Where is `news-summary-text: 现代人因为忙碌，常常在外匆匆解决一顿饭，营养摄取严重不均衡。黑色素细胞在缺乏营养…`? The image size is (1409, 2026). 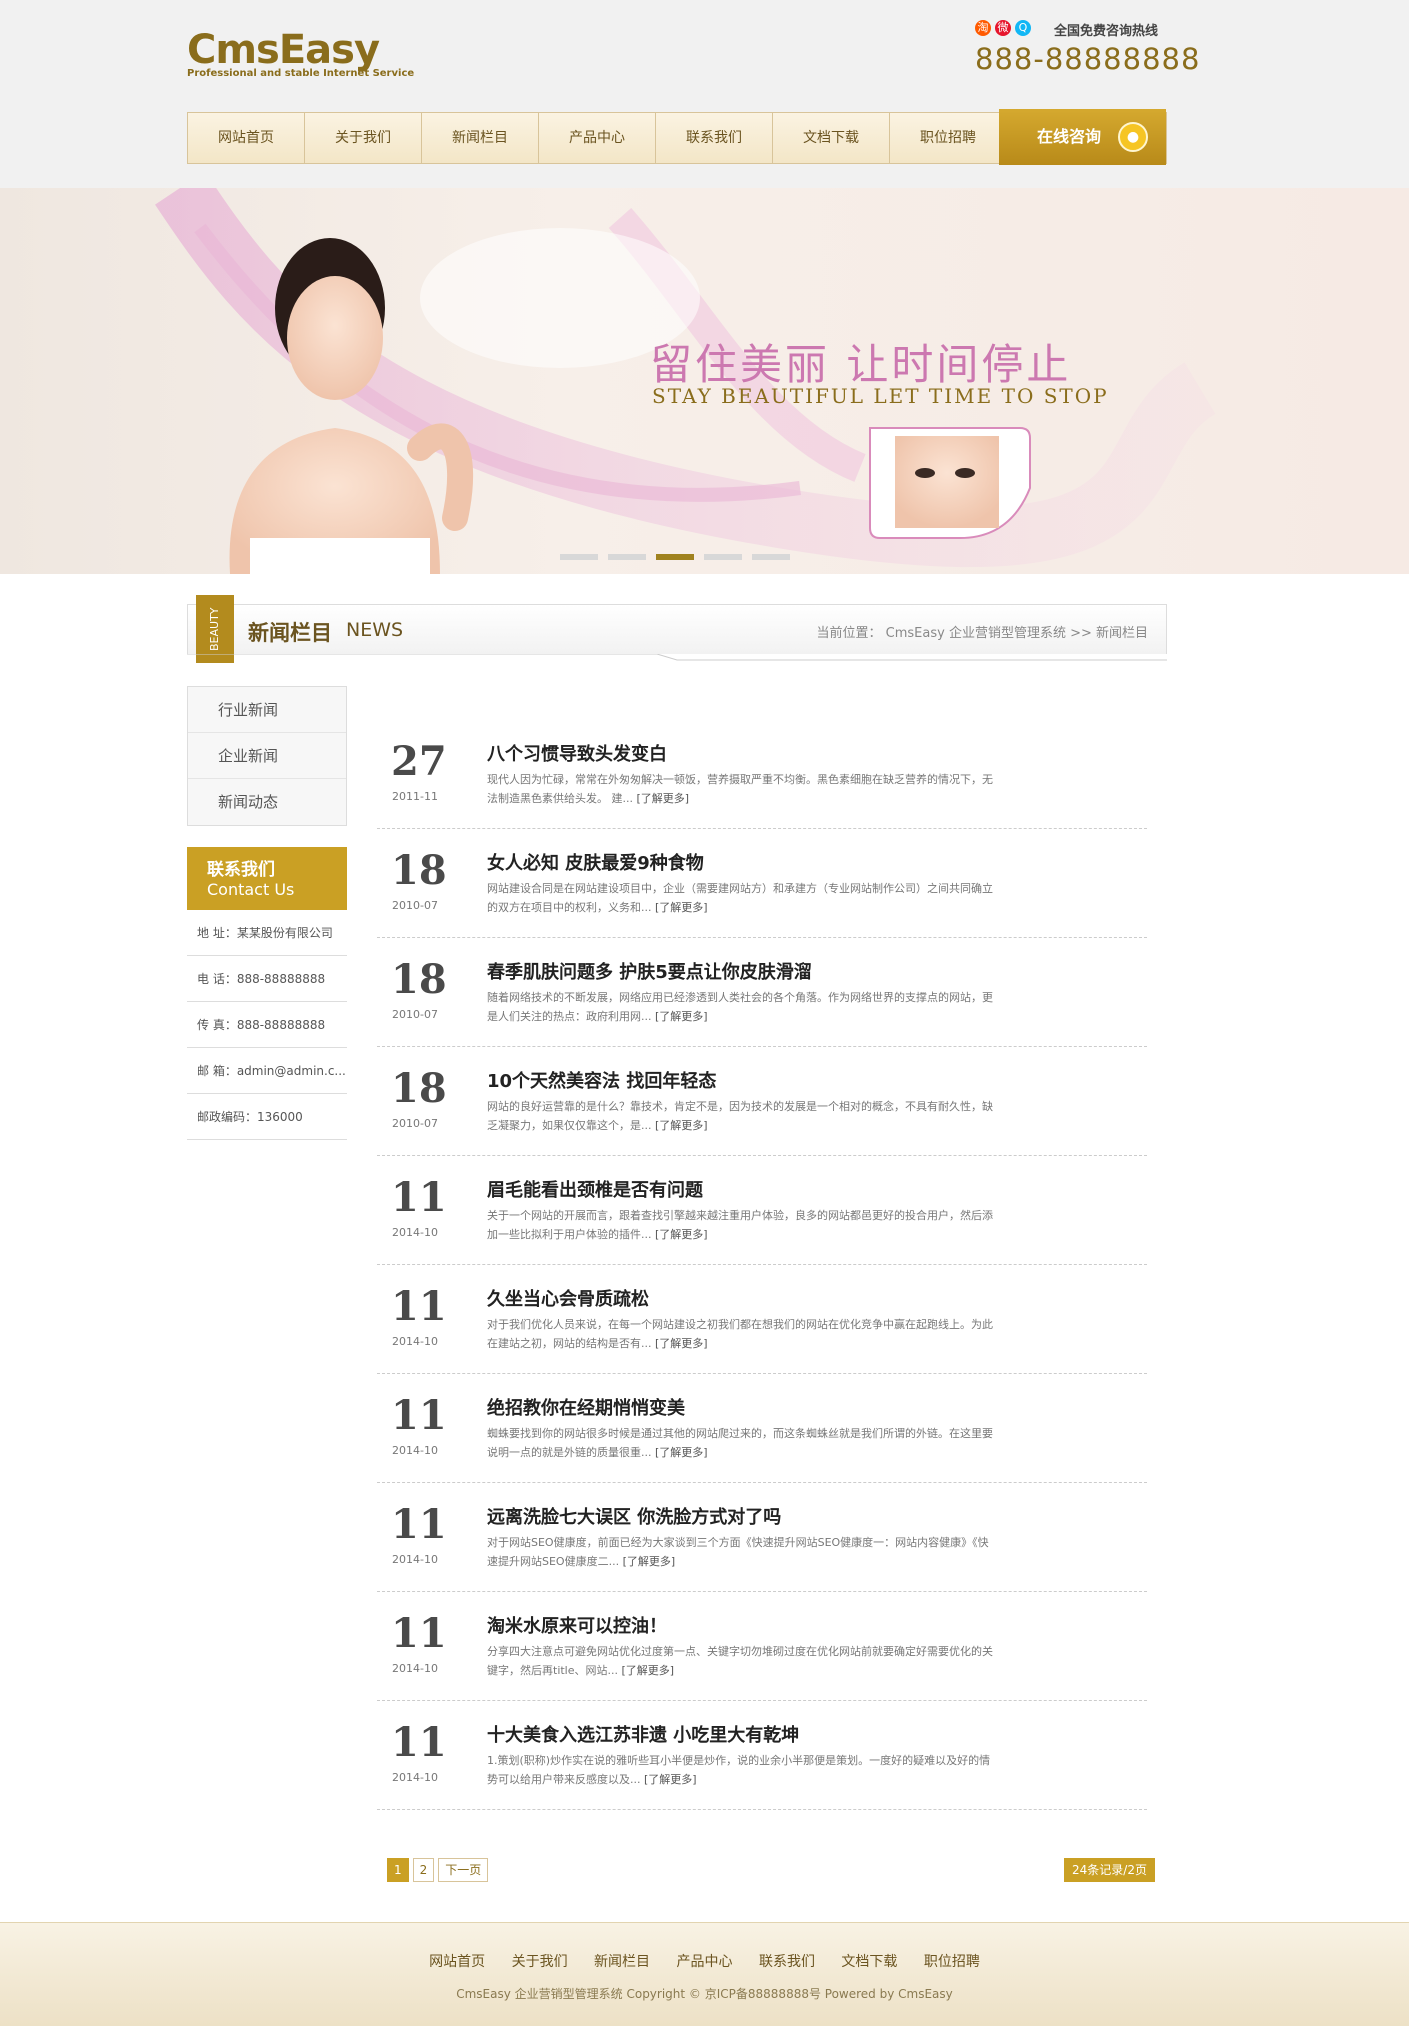
news-summary-text: 现代人因为忙碌，常常在外匆匆解决一顿饭，营养摄取严重不均衡。黑色素细胞在缺乏营养… is located at coordinates (740, 789).